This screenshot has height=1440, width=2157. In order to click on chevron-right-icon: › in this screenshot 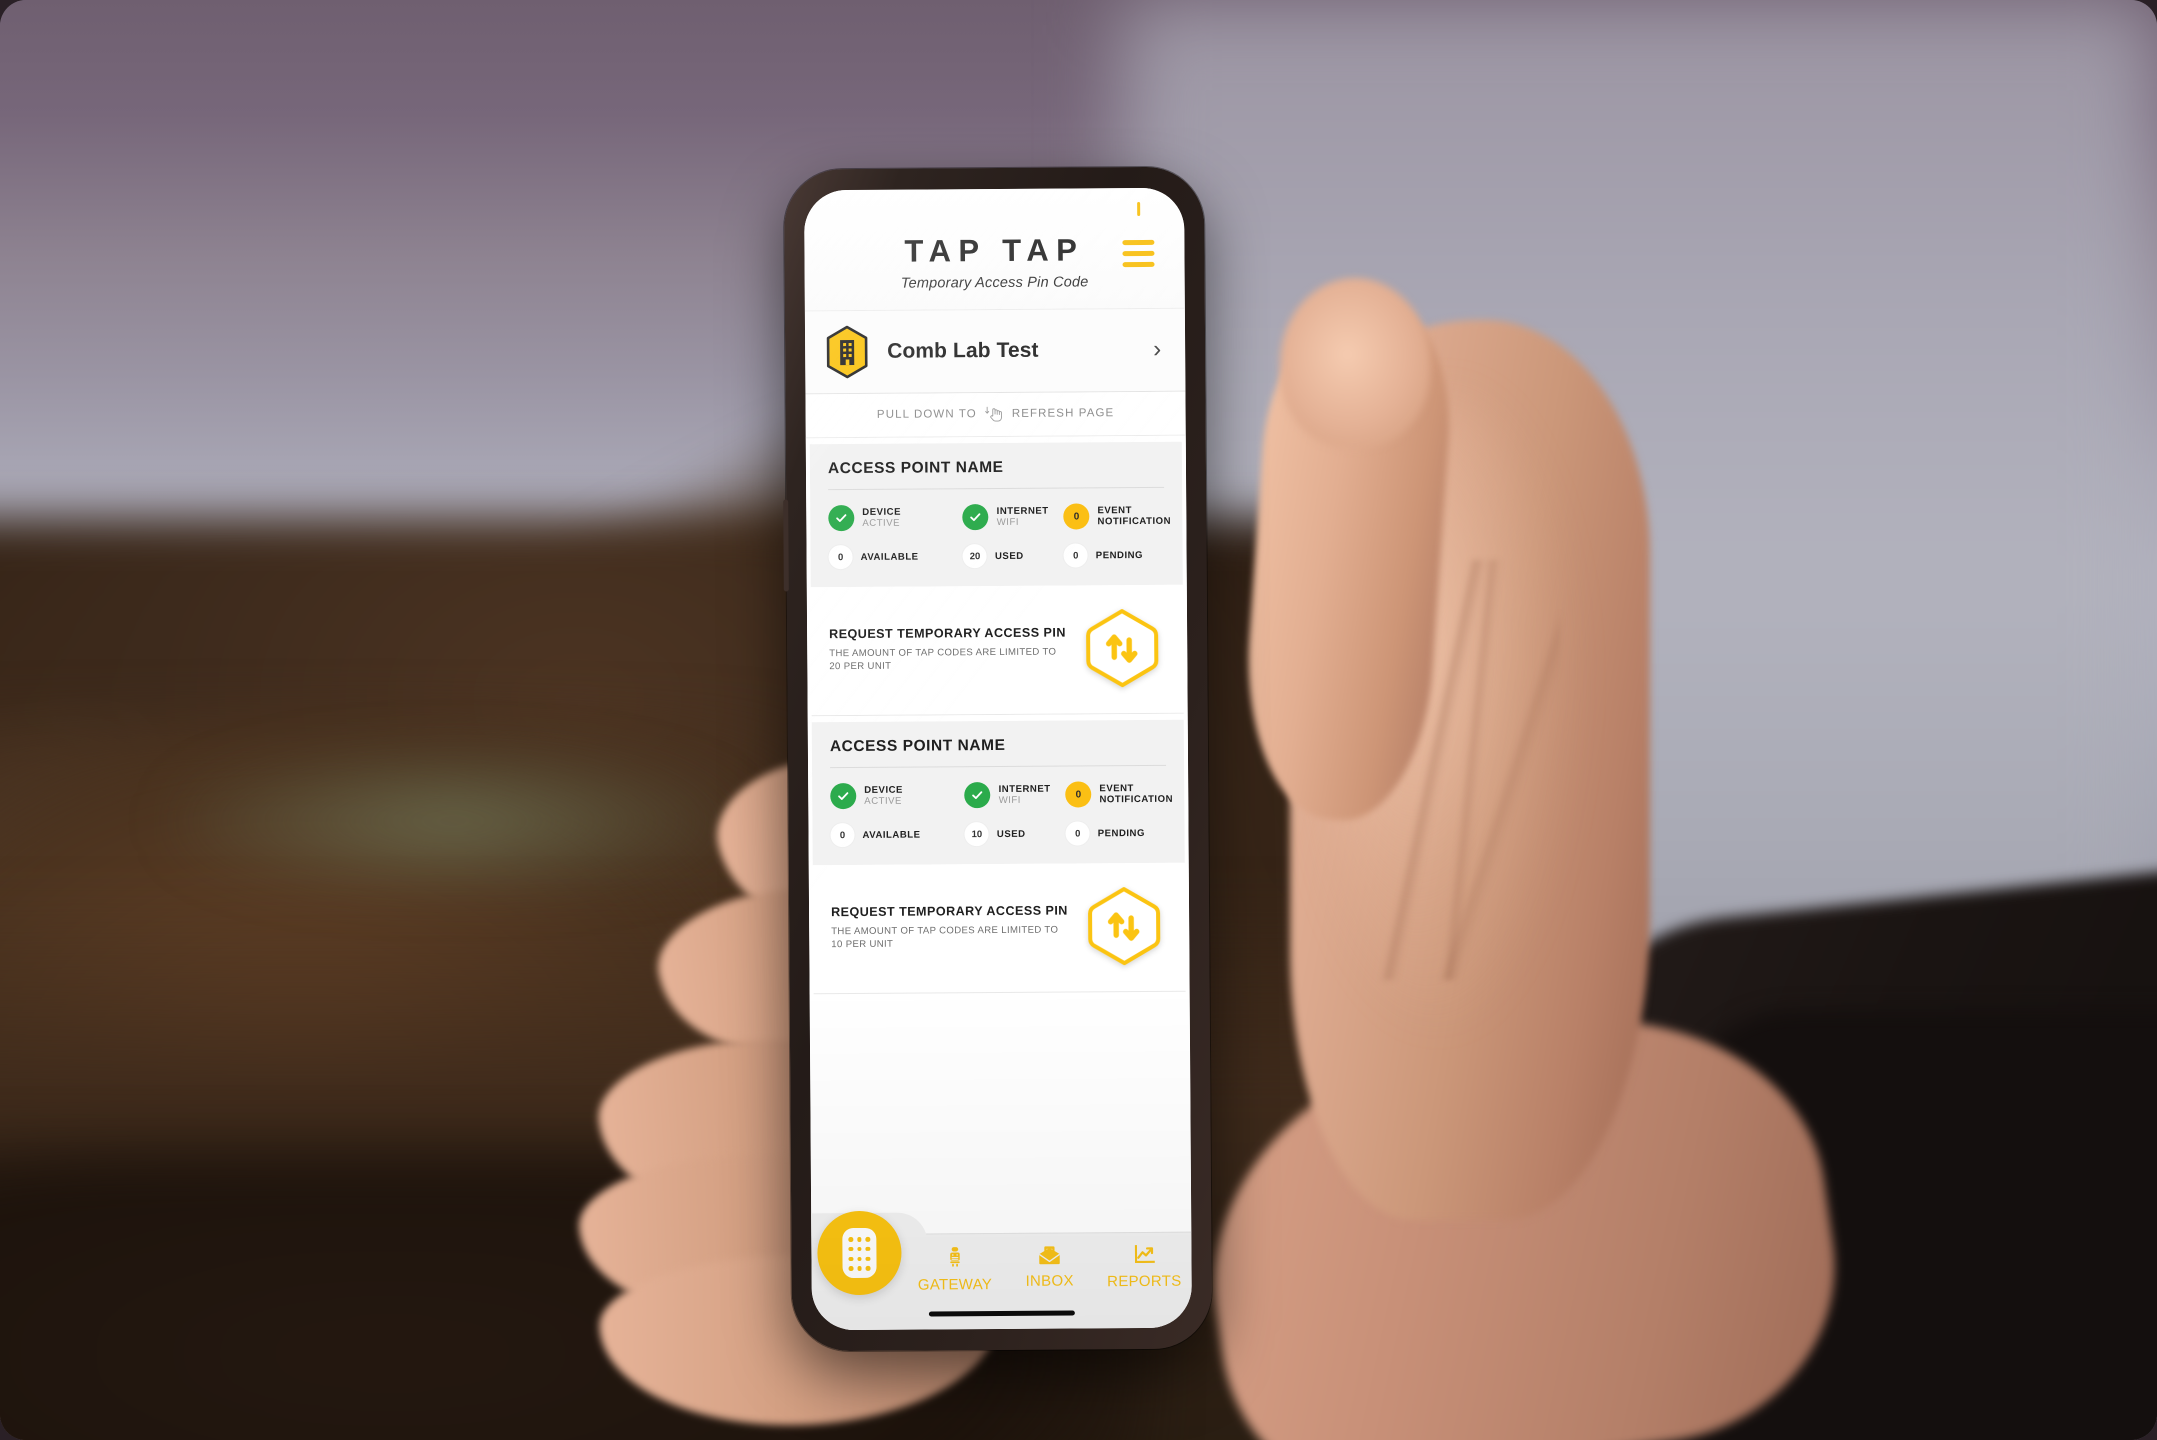, I will do `click(1158, 349)`.